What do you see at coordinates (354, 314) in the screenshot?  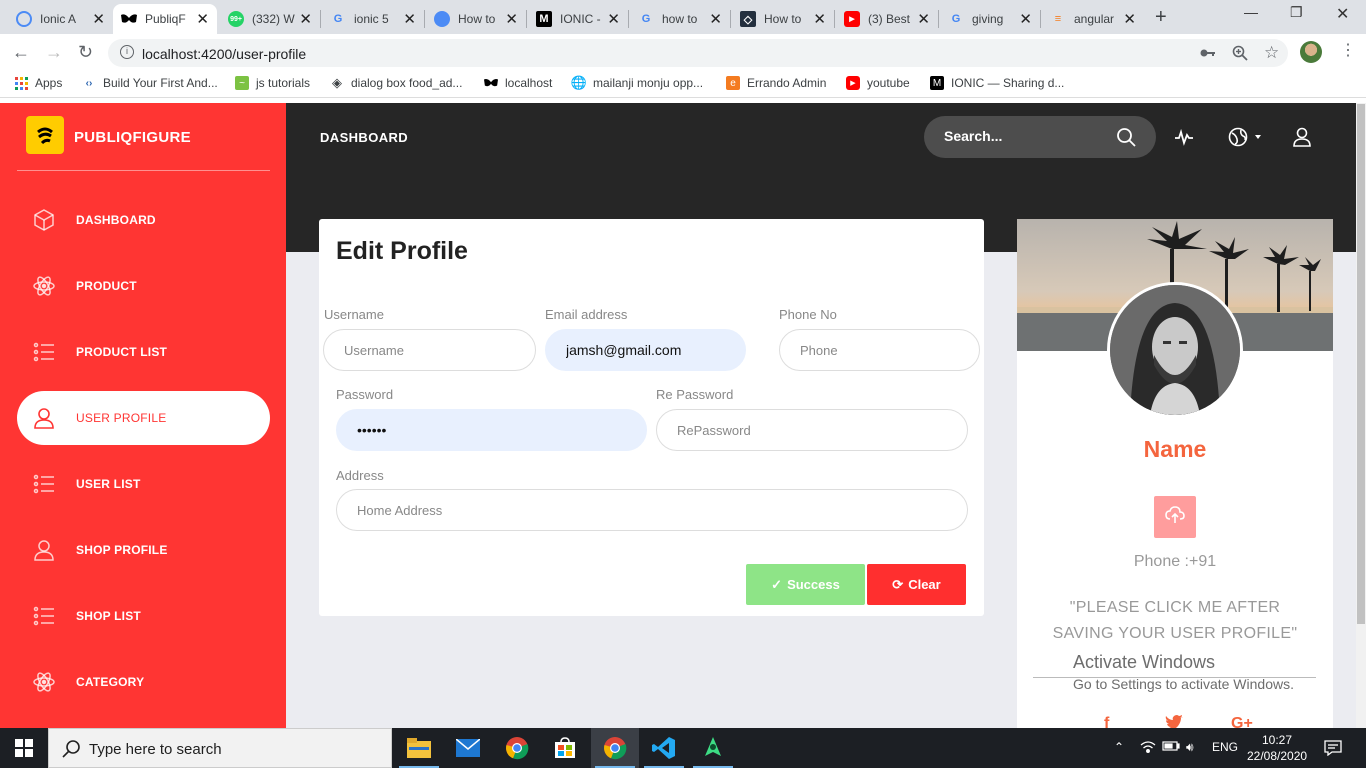 I see `username-label: Username` at bounding box center [354, 314].